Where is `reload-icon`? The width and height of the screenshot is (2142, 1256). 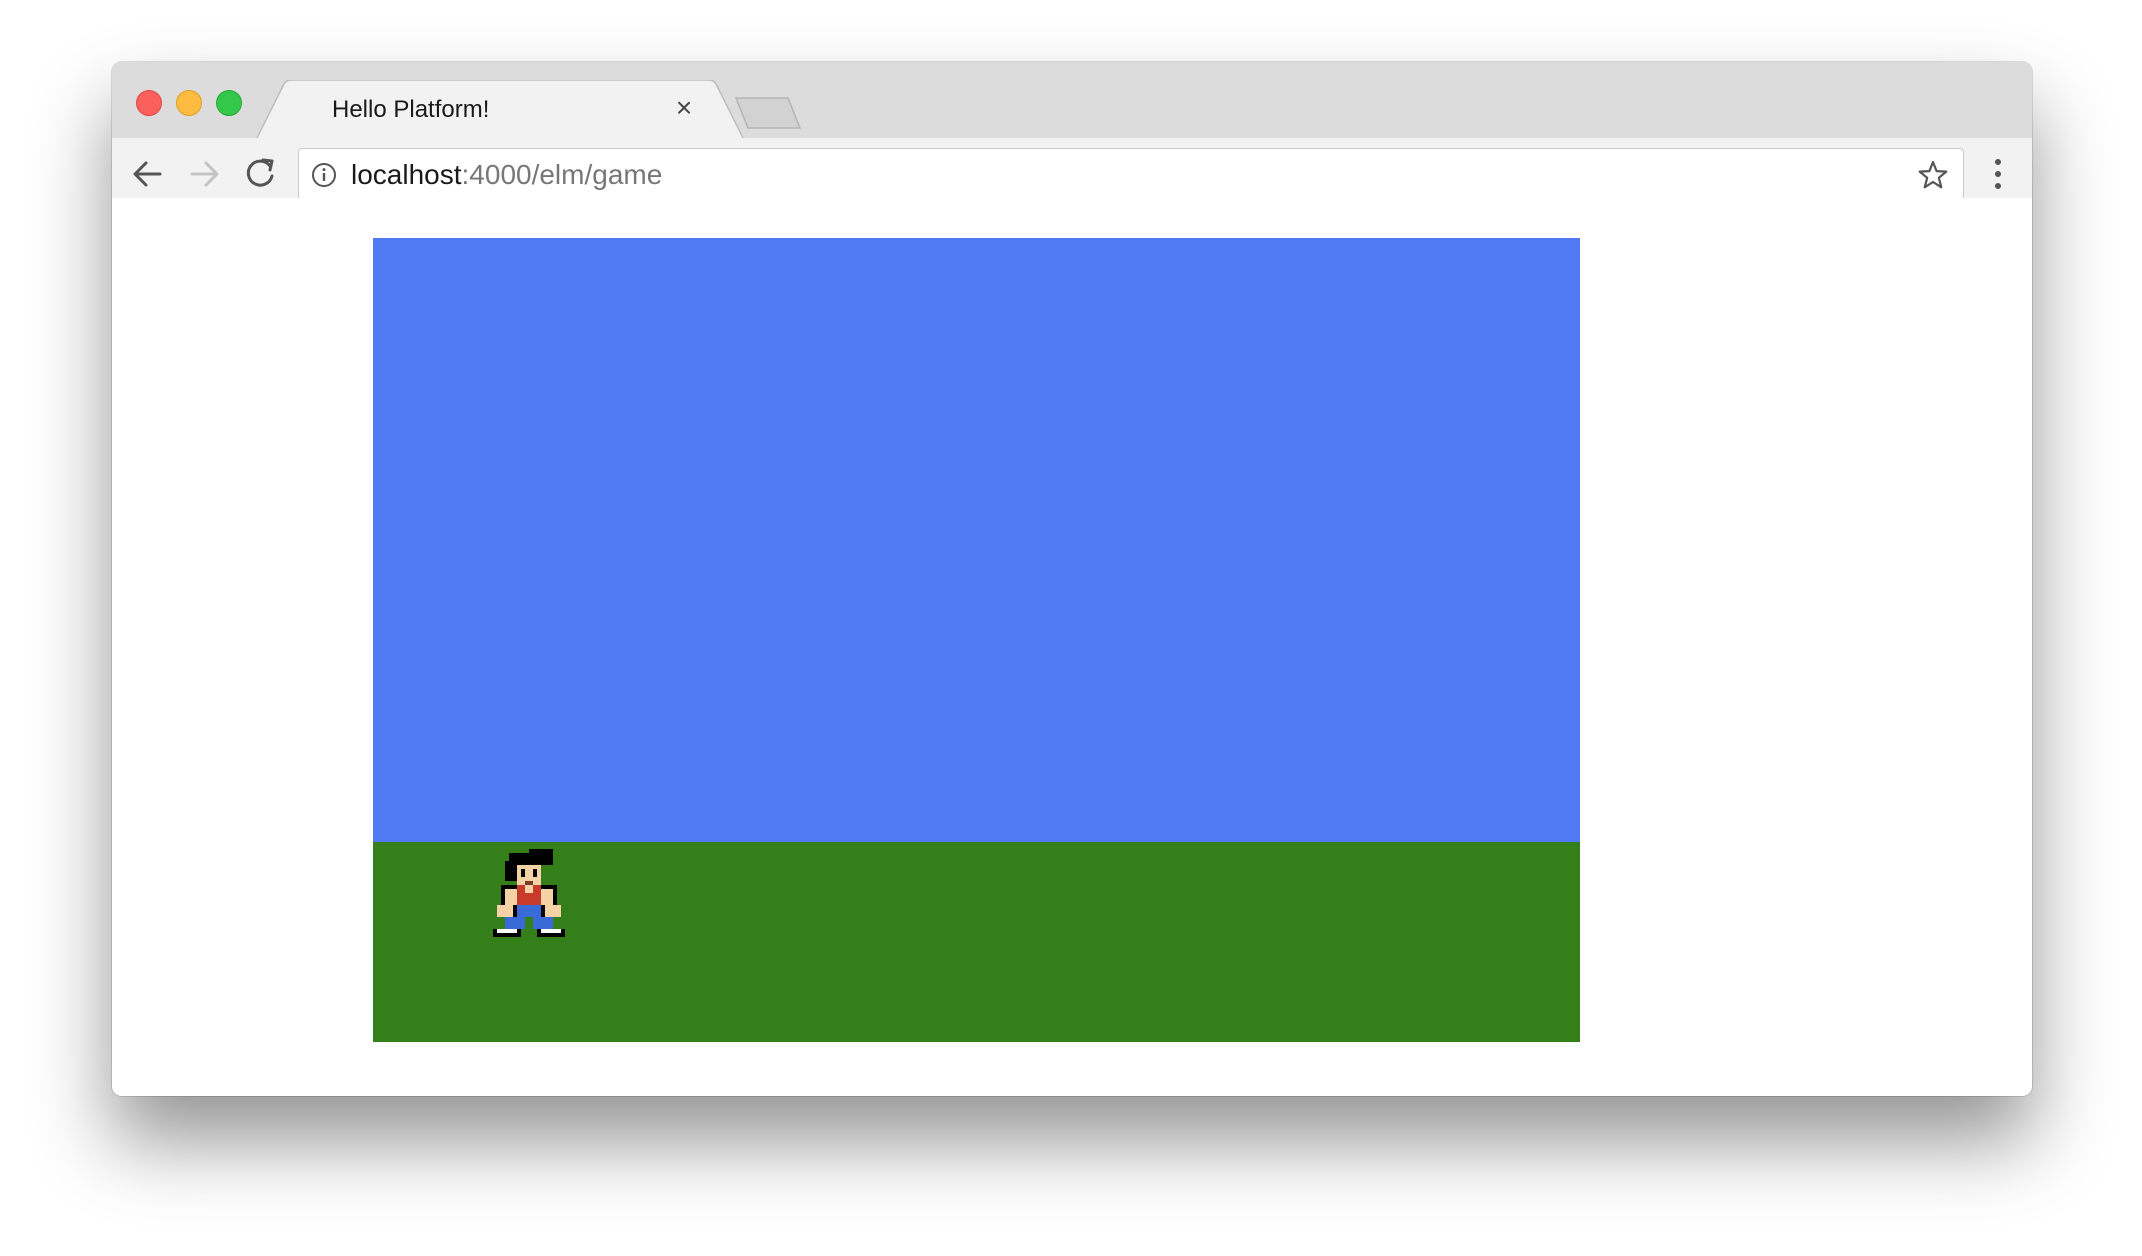
reload-icon is located at coordinates (260, 172).